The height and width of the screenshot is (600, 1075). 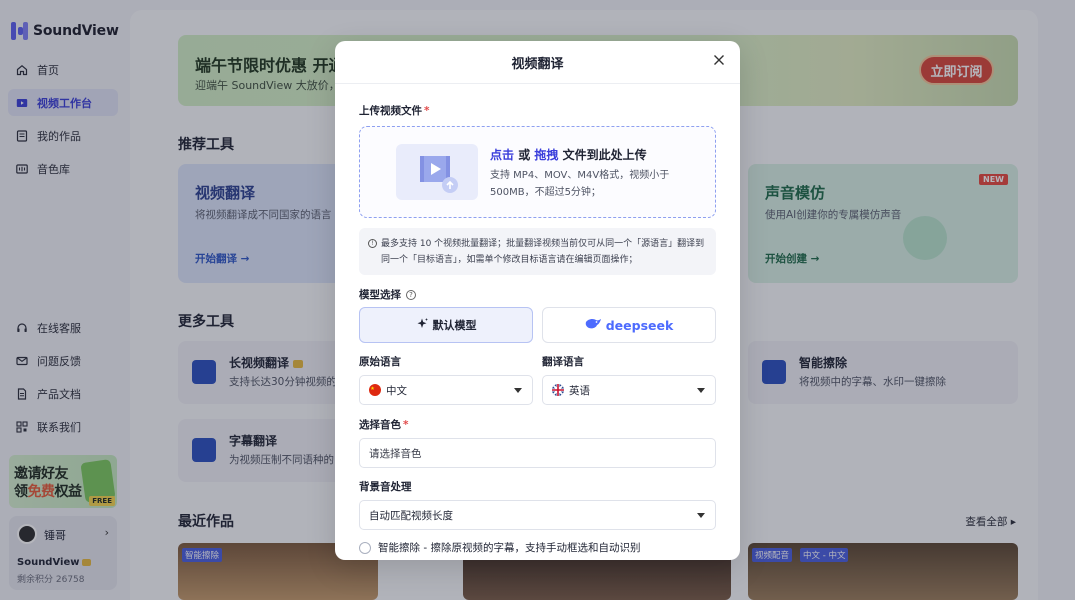 I want to click on deepseek-logo-icon, so click(x=594, y=325).